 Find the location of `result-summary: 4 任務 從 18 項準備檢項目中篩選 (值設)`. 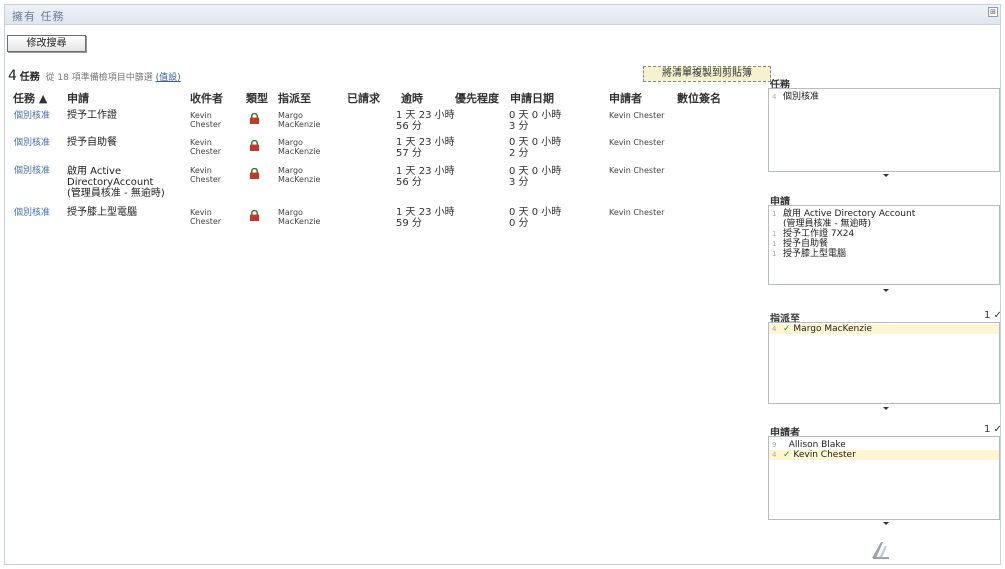

result-summary: 4 任務 從 18 項準備檢項目中篩選 (值設) is located at coordinates (94, 76).